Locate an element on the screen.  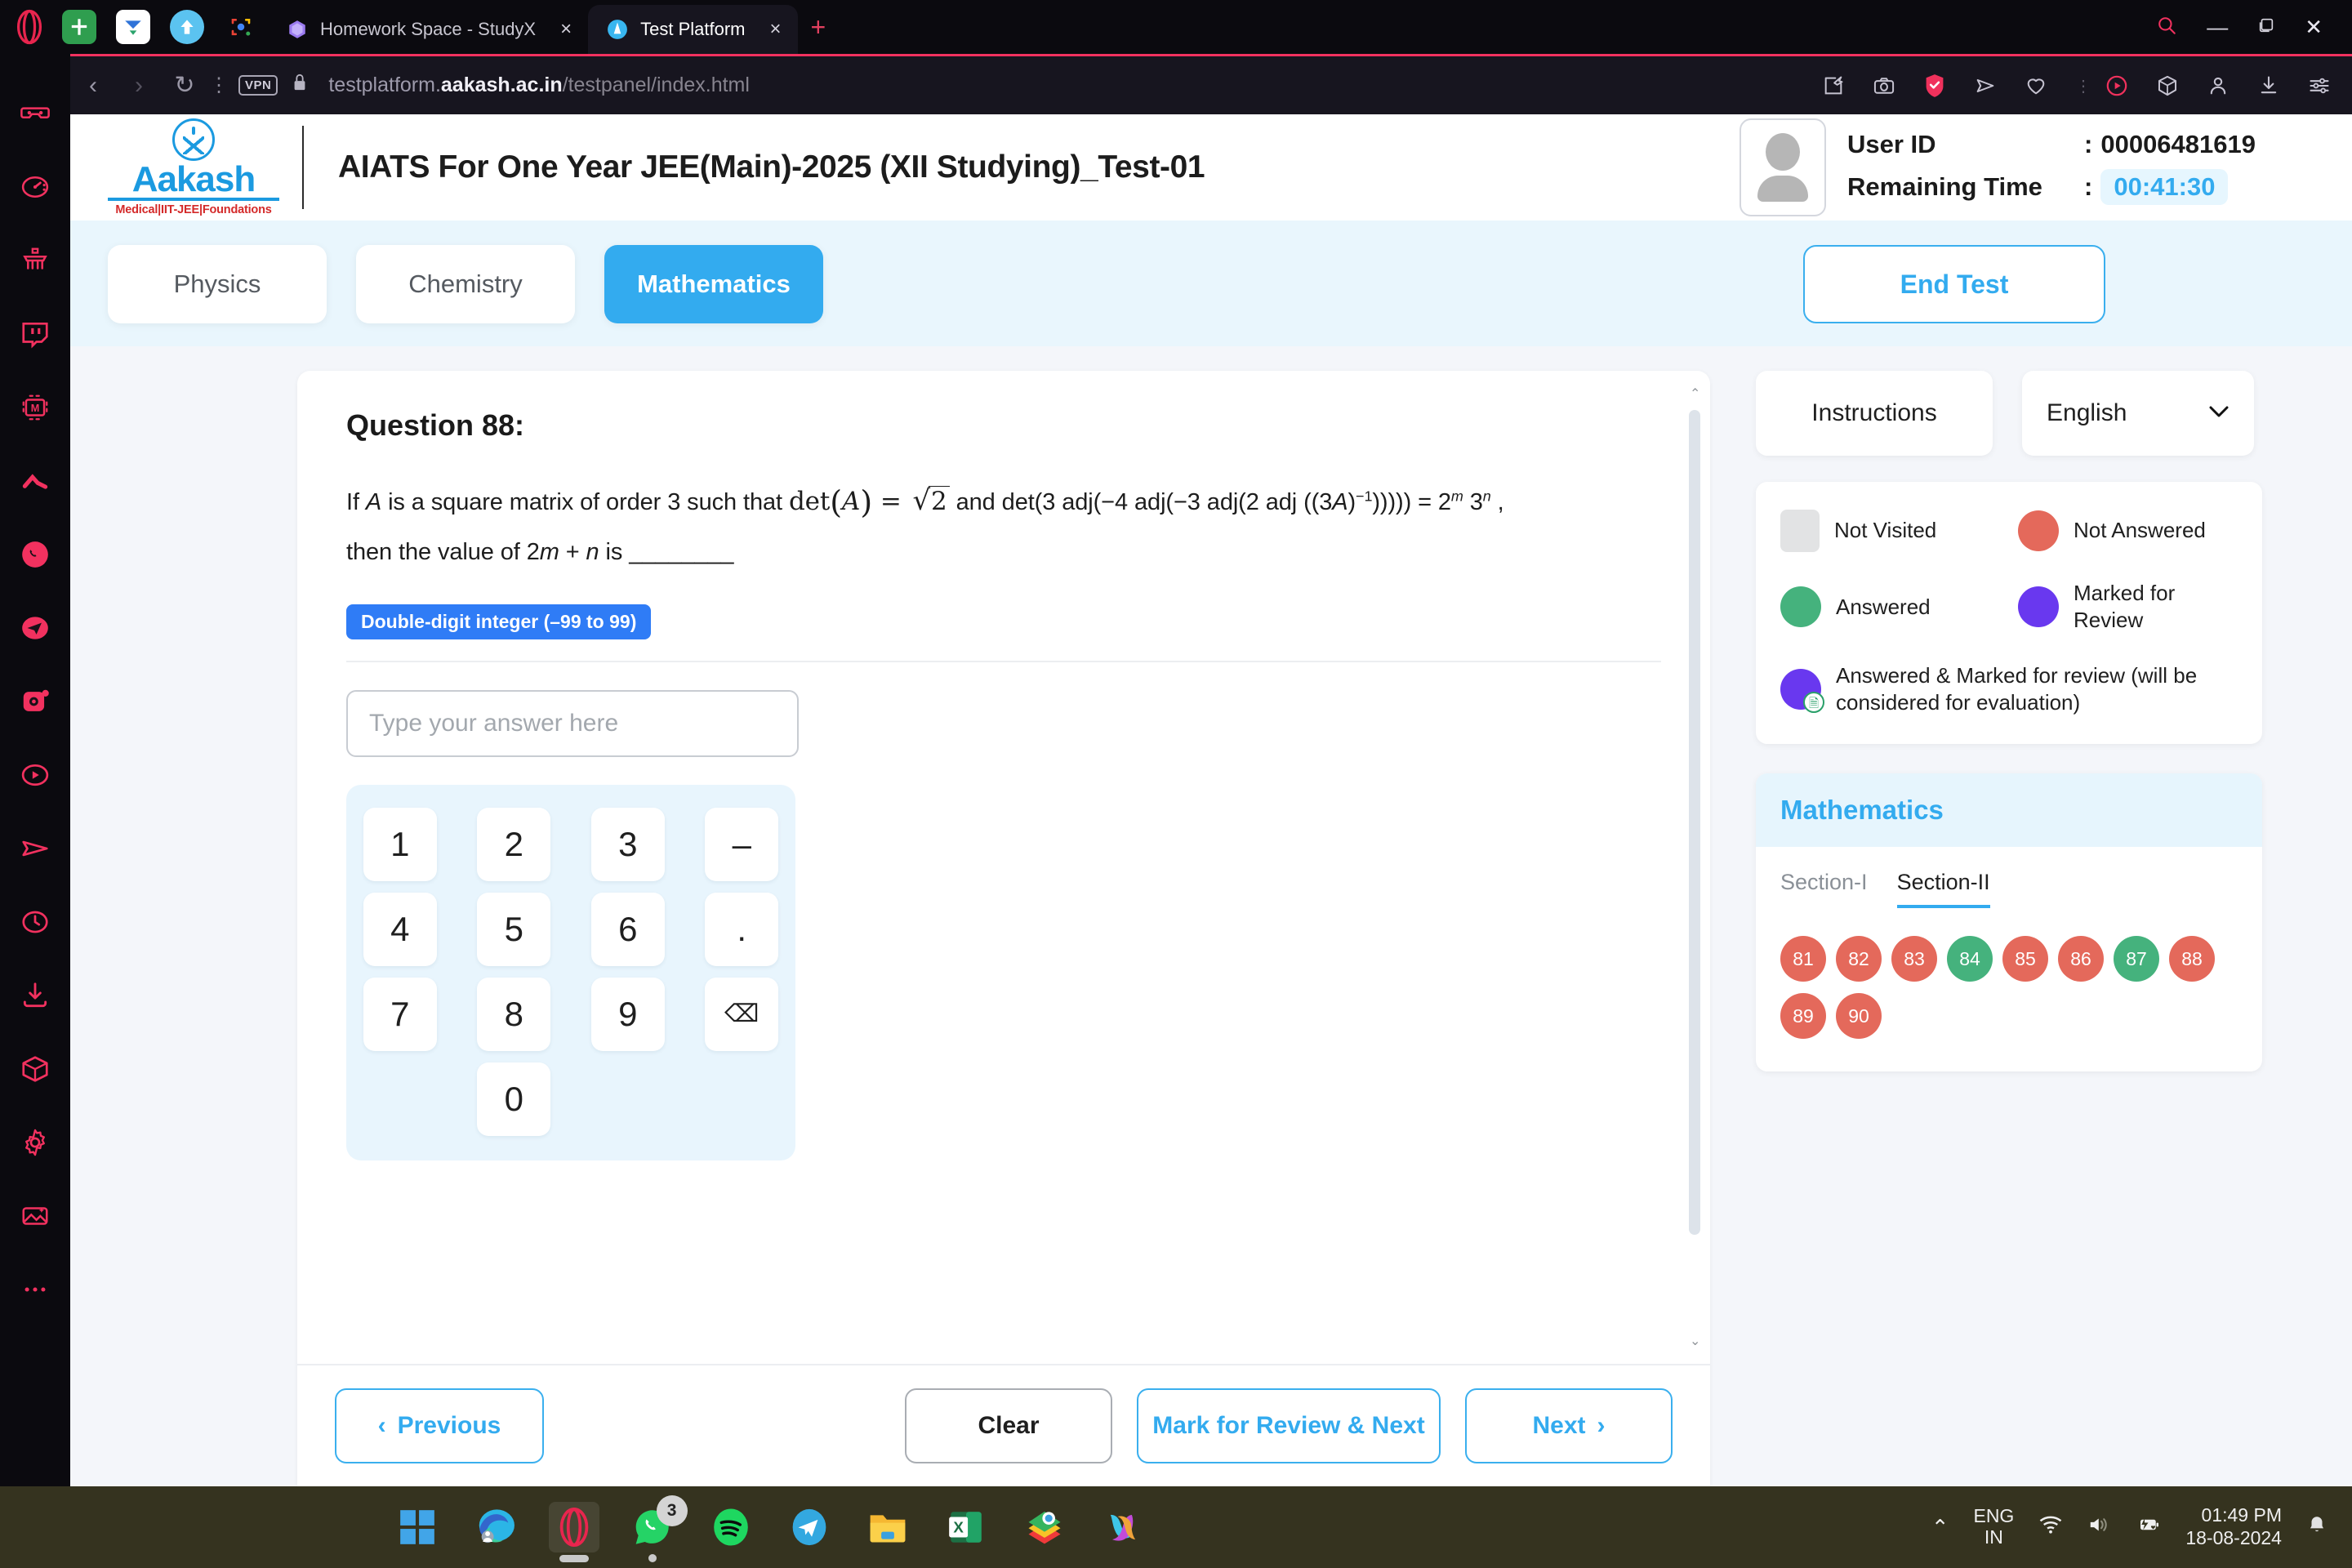
forward-button: › is located at coordinates (139, 86).